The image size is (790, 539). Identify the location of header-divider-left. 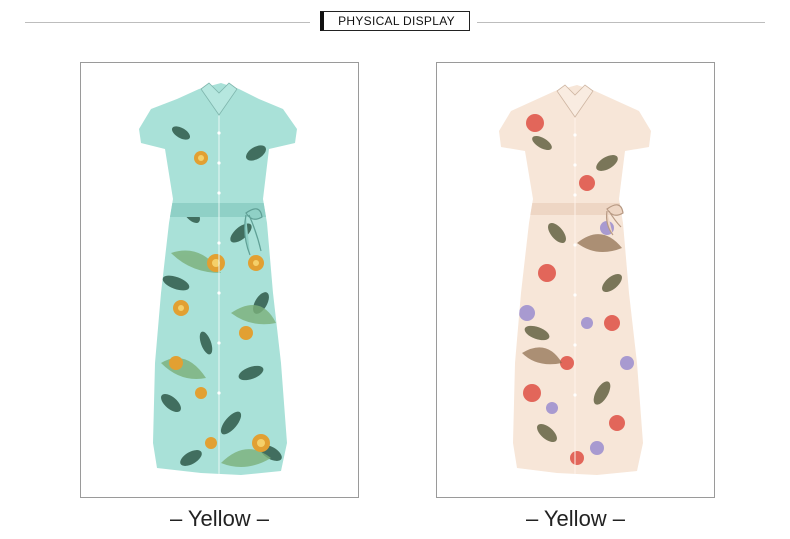
(167, 22).